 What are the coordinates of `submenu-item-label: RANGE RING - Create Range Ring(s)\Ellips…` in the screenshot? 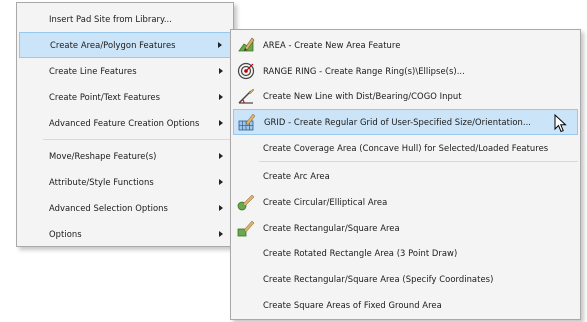 It's located at (364, 70).